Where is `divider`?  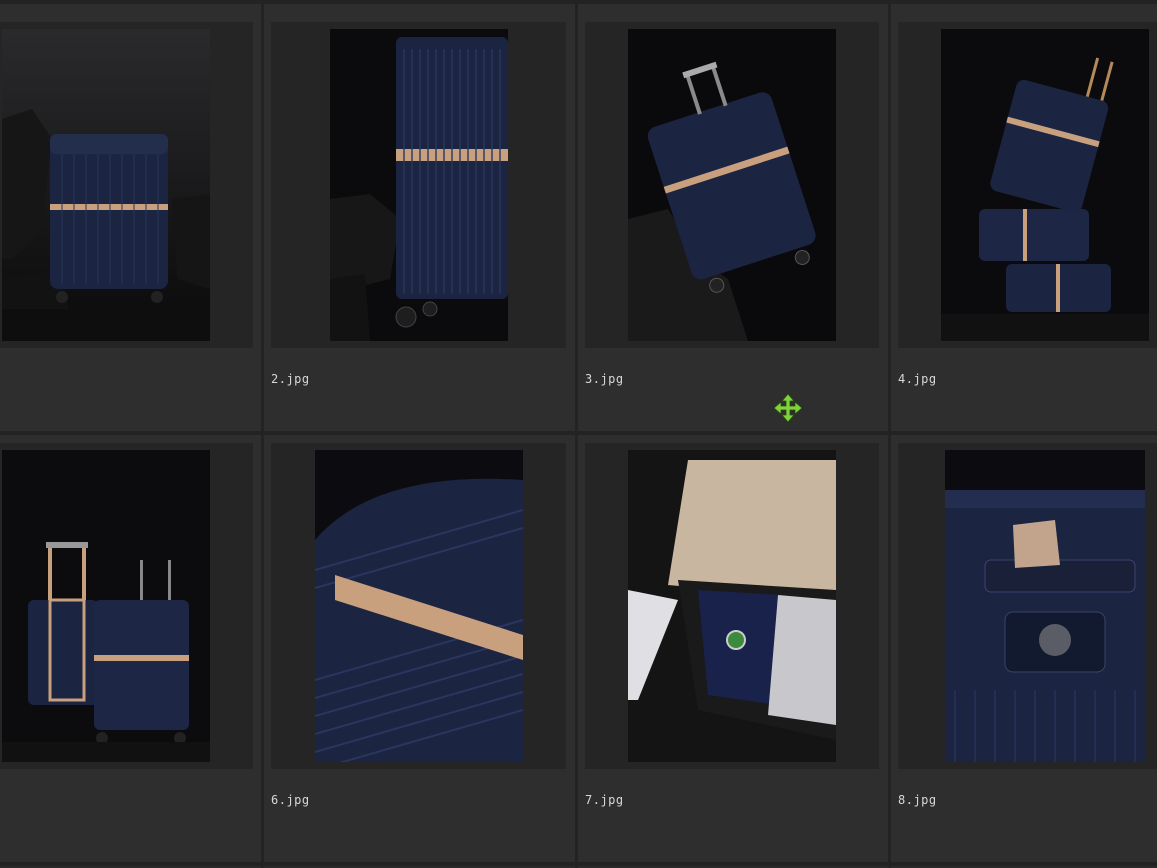 divider is located at coordinates (578, 864).